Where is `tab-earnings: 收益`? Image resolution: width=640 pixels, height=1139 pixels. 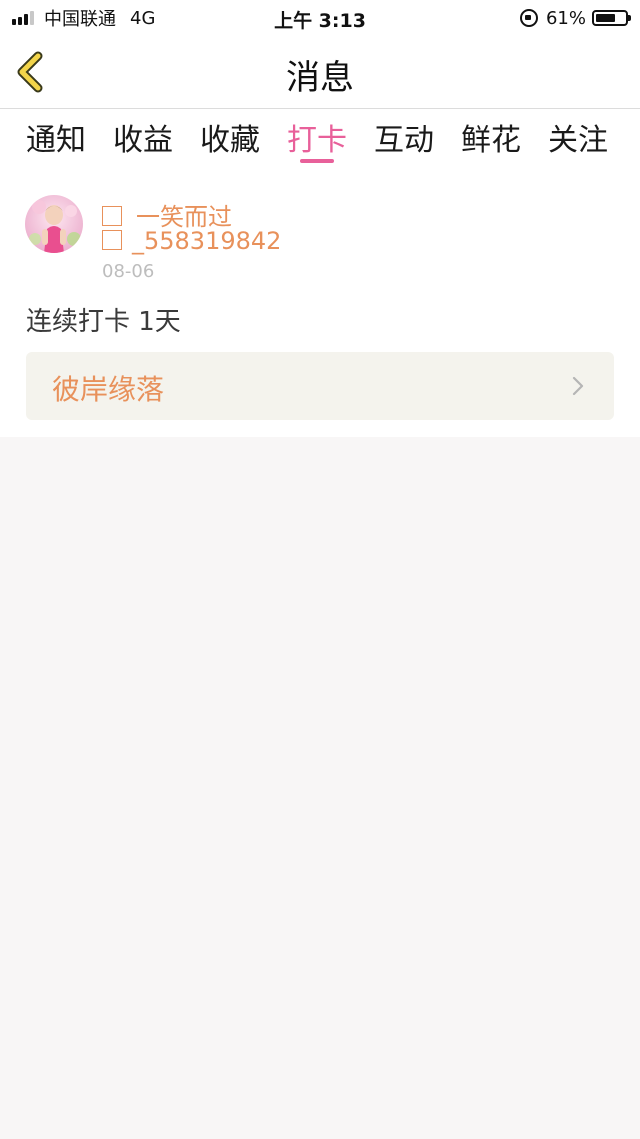 tab-earnings: 收益 is located at coordinates (143, 139).